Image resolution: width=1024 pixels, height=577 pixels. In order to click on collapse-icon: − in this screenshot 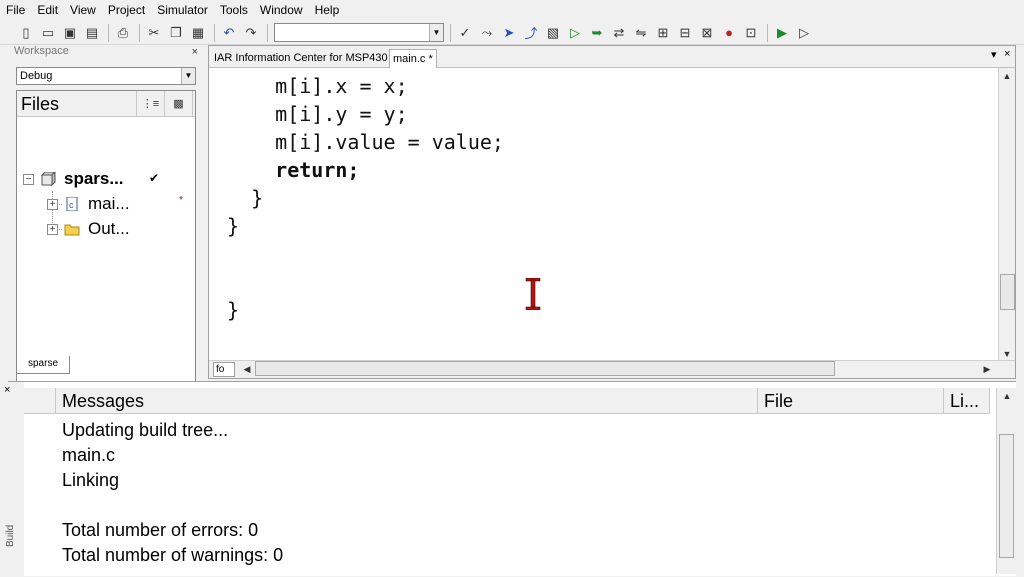, I will do `click(28, 179)`.